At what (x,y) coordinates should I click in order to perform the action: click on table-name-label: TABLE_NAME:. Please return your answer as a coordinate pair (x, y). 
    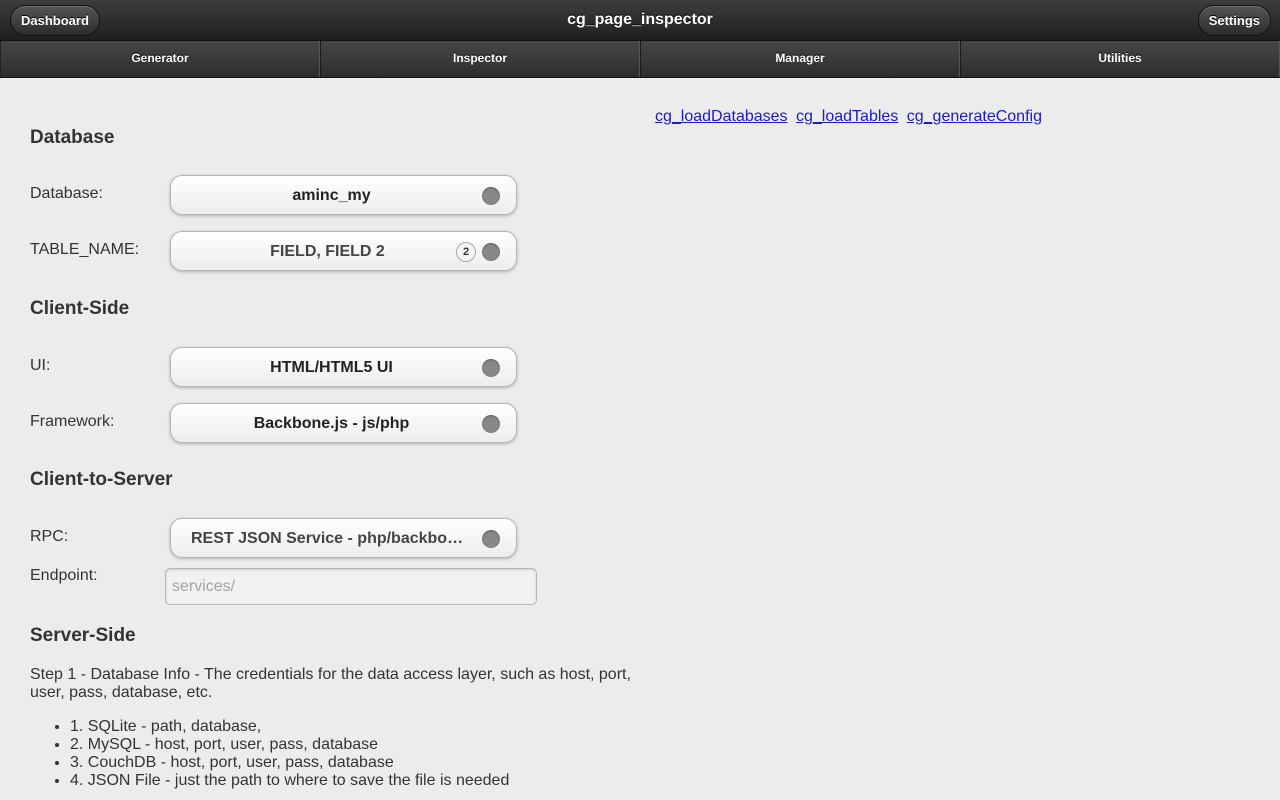
    Looking at the image, I should click on (85, 249).